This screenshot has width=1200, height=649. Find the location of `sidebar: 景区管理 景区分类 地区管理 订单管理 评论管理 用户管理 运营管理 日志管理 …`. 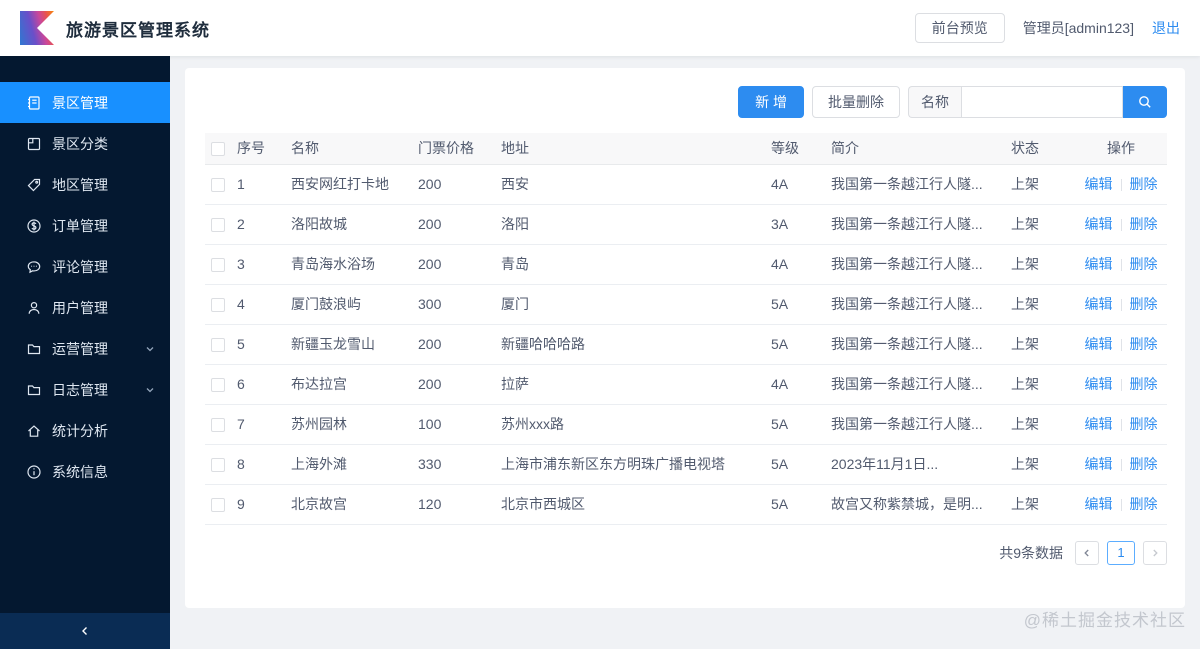

sidebar: 景区管理 景区分类 地区管理 订单管理 评论管理 用户管理 运营管理 日志管理 … is located at coordinates (85, 352).